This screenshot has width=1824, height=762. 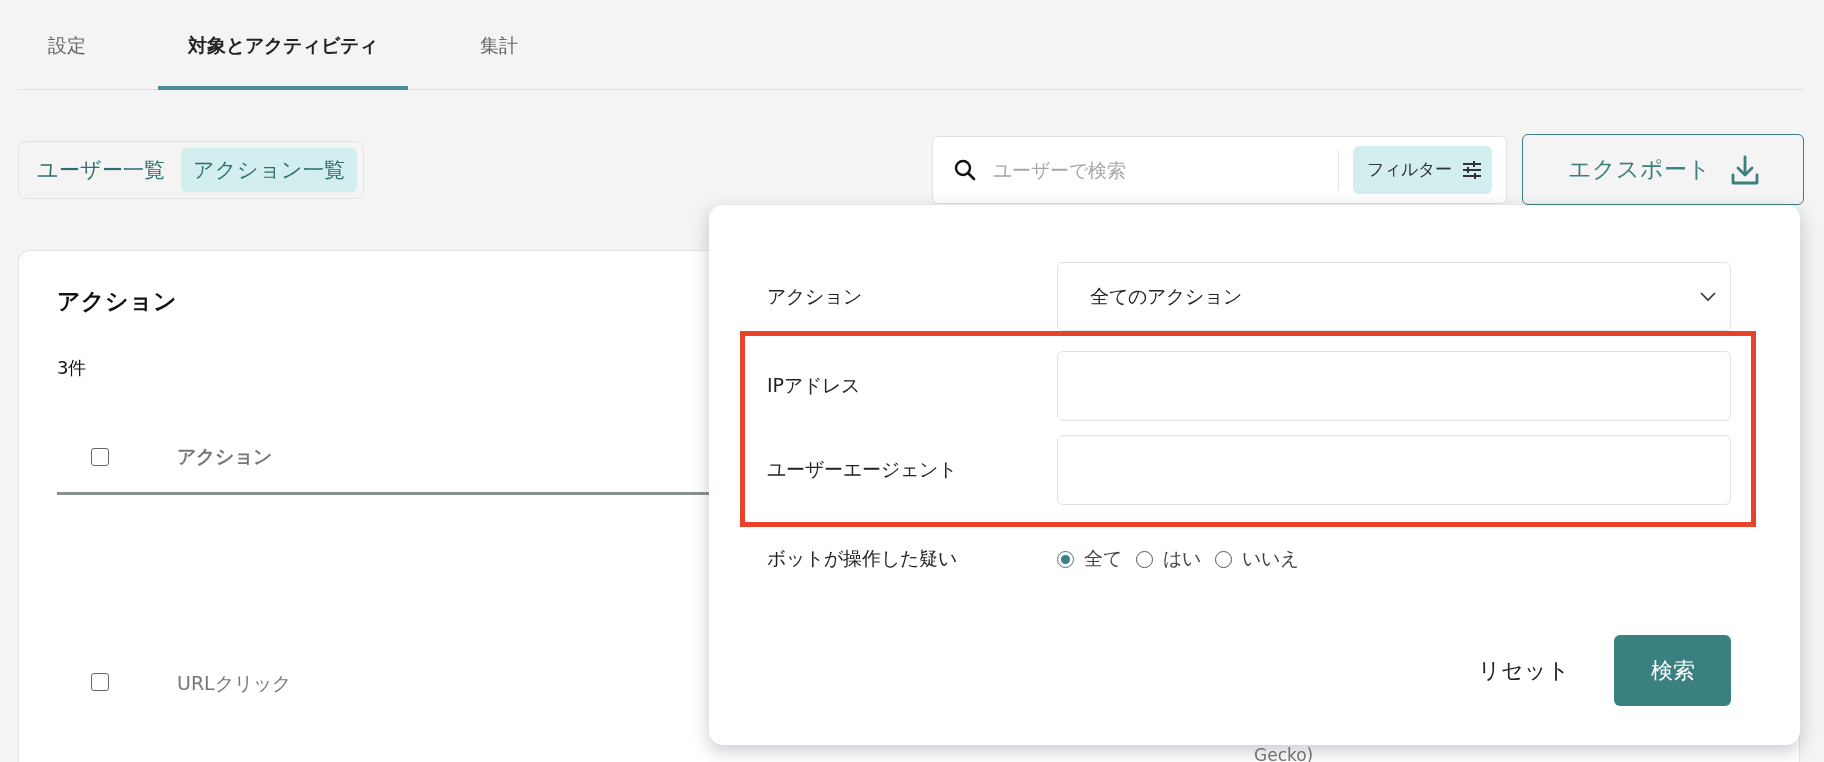 What do you see at coordinates (117, 301) in the screenshot?
I see `card-title: アクション` at bounding box center [117, 301].